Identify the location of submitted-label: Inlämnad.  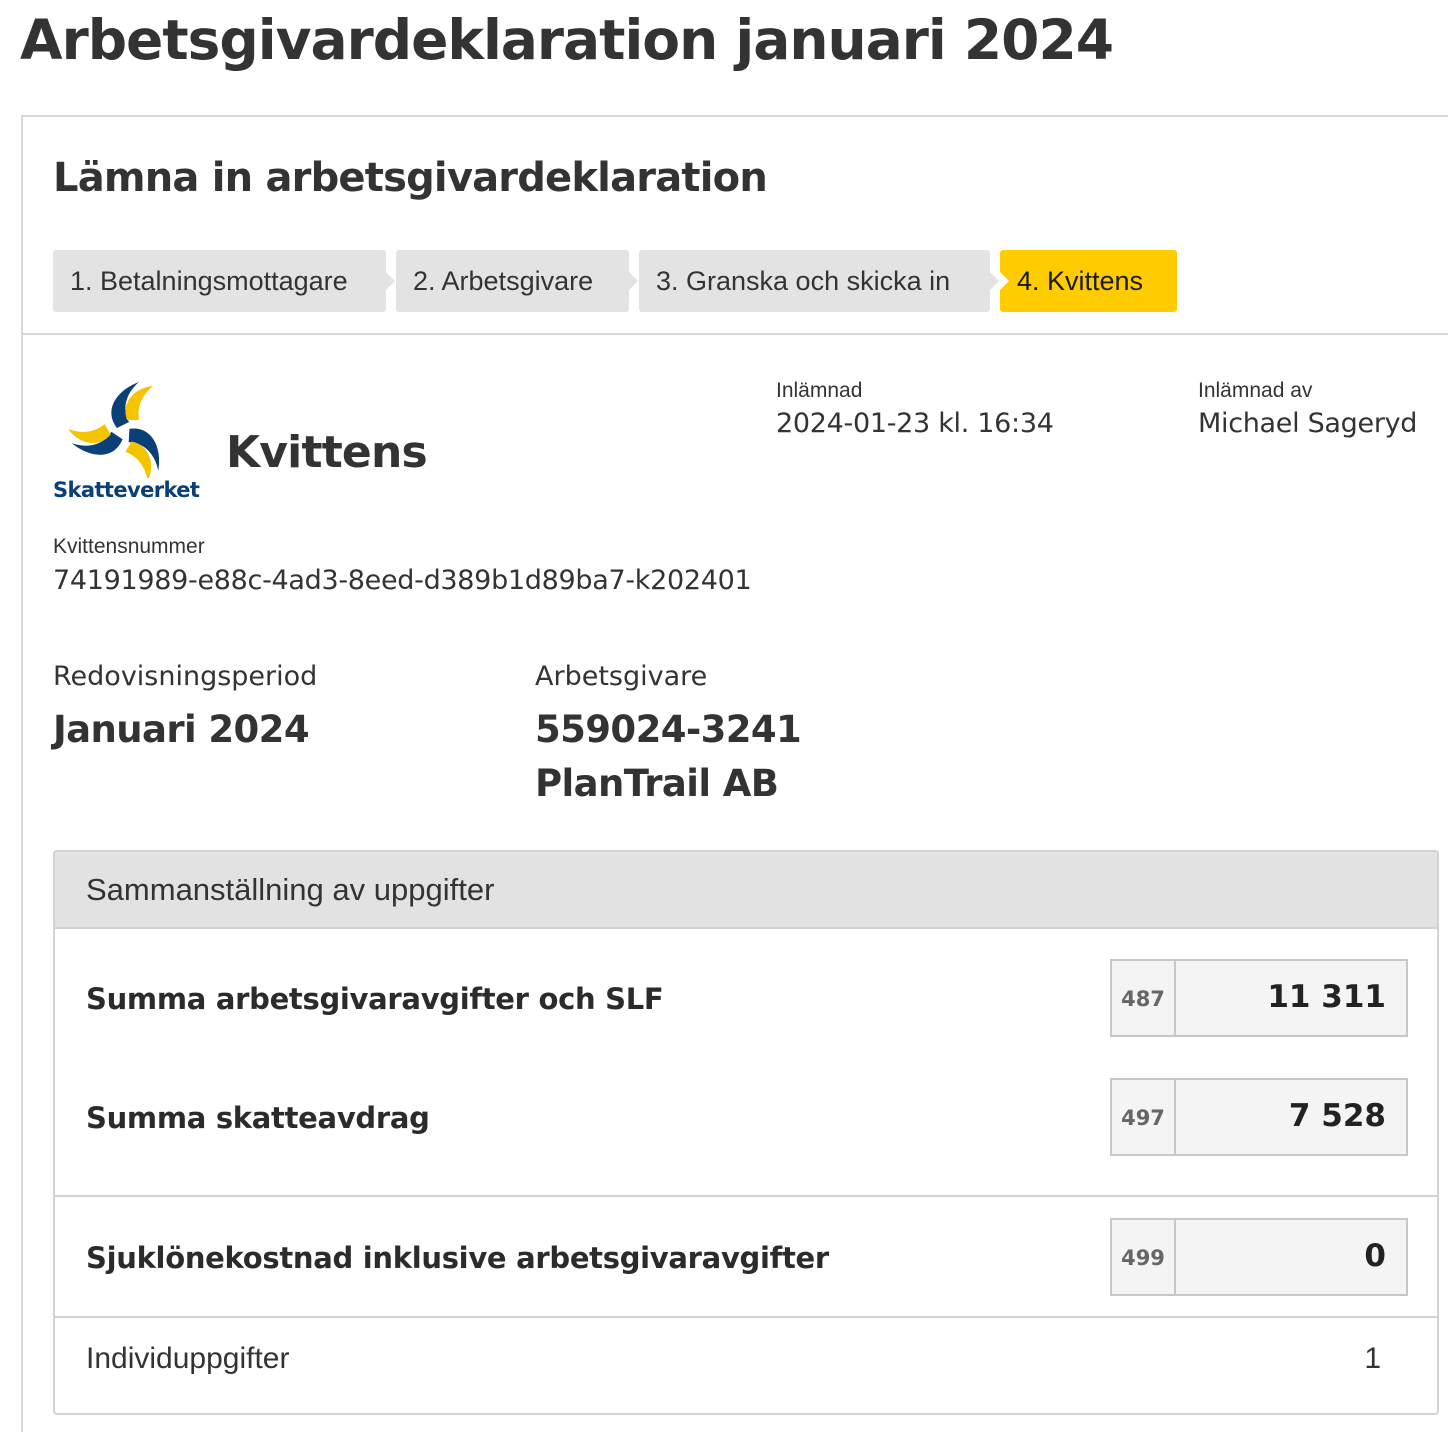
(819, 390).